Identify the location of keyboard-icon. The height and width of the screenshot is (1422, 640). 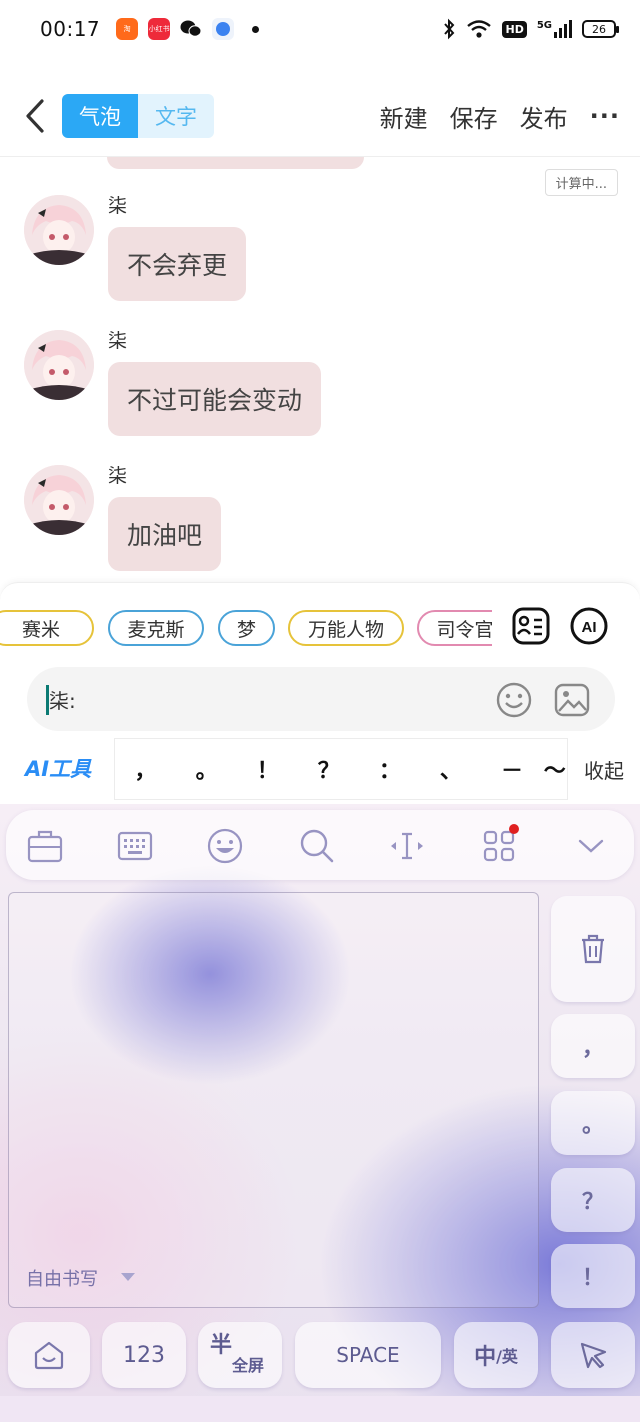
(135, 846).